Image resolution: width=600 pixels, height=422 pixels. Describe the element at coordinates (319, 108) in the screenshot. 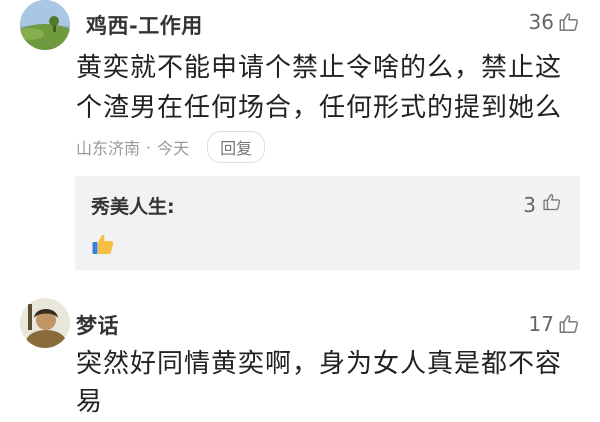

I see `comment-text-line: 个渣男在任何场合，任何形式的提到她么` at that location.